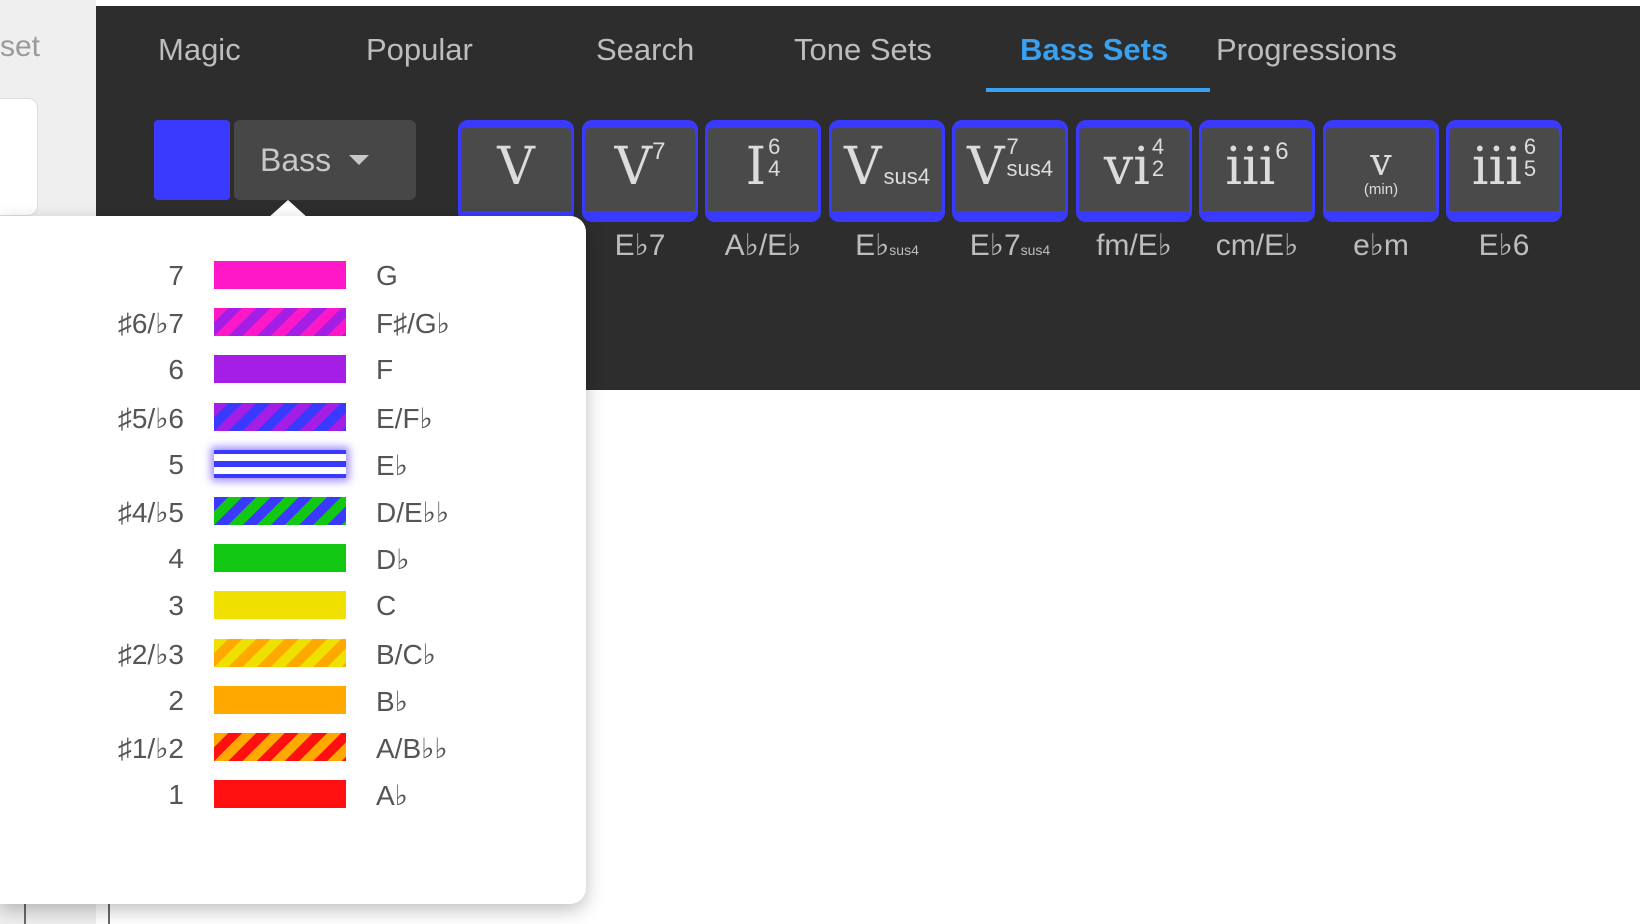  I want to click on chord-name-text: A♭/E♭, so click(763, 245).